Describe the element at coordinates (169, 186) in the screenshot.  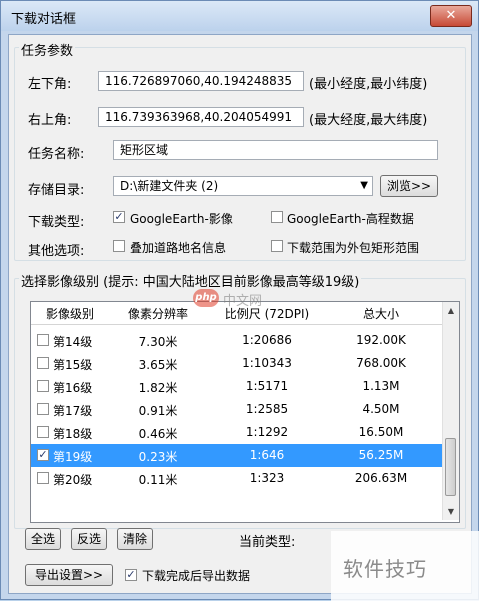
I see `storage-dir-value: D:\新建文件夹 (2)` at that location.